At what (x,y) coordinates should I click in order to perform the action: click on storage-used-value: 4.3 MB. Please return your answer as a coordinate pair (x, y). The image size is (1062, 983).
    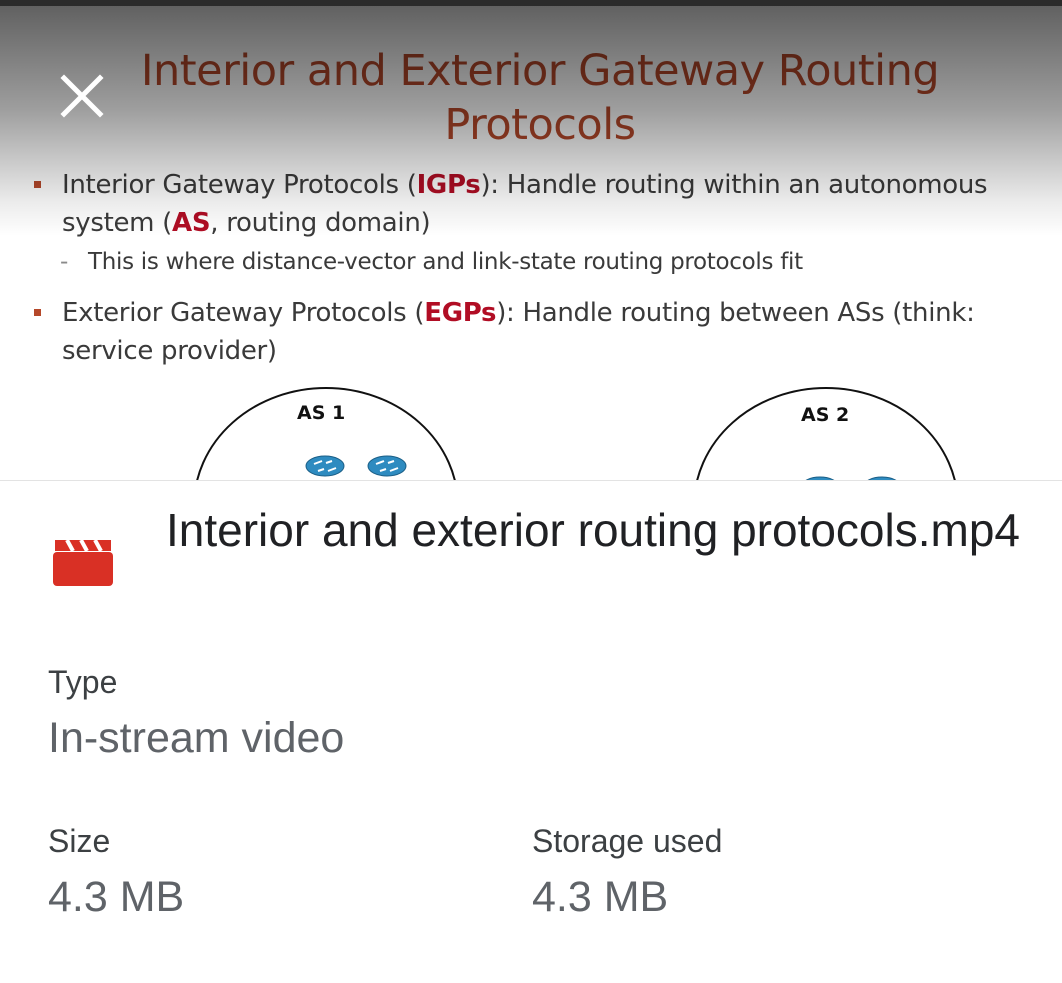
    Looking at the image, I should click on (600, 897).